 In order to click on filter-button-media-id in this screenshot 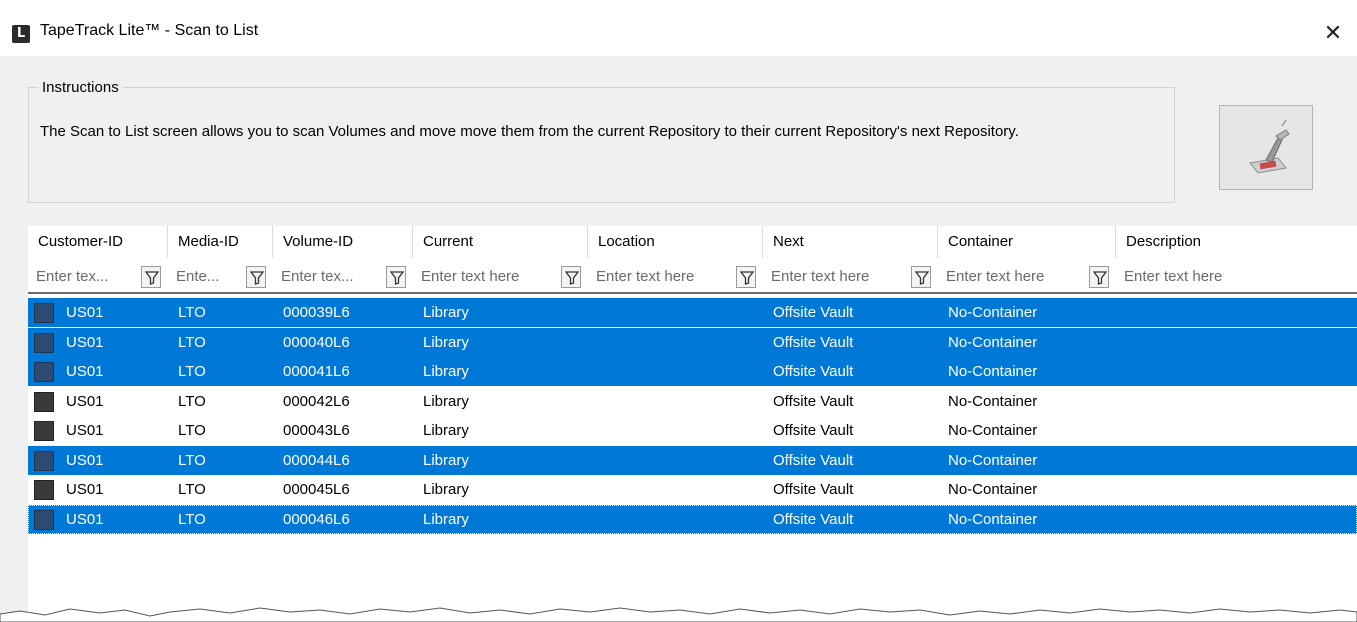, I will do `click(256, 277)`.